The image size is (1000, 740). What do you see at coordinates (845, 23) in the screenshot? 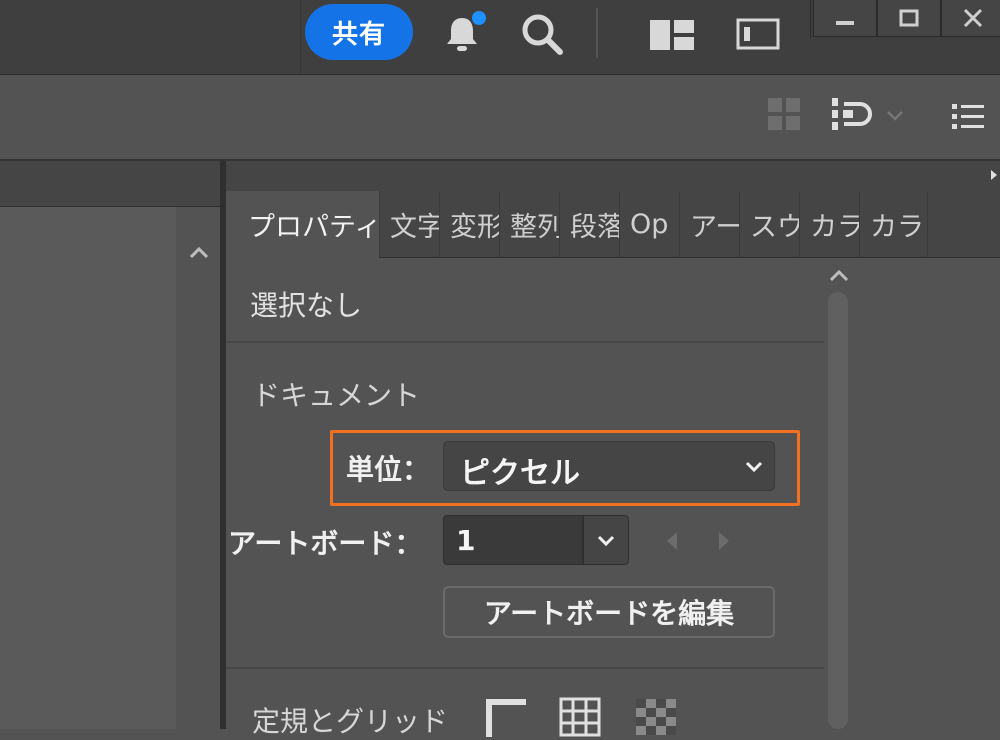
I see `minimize-icon` at bounding box center [845, 23].